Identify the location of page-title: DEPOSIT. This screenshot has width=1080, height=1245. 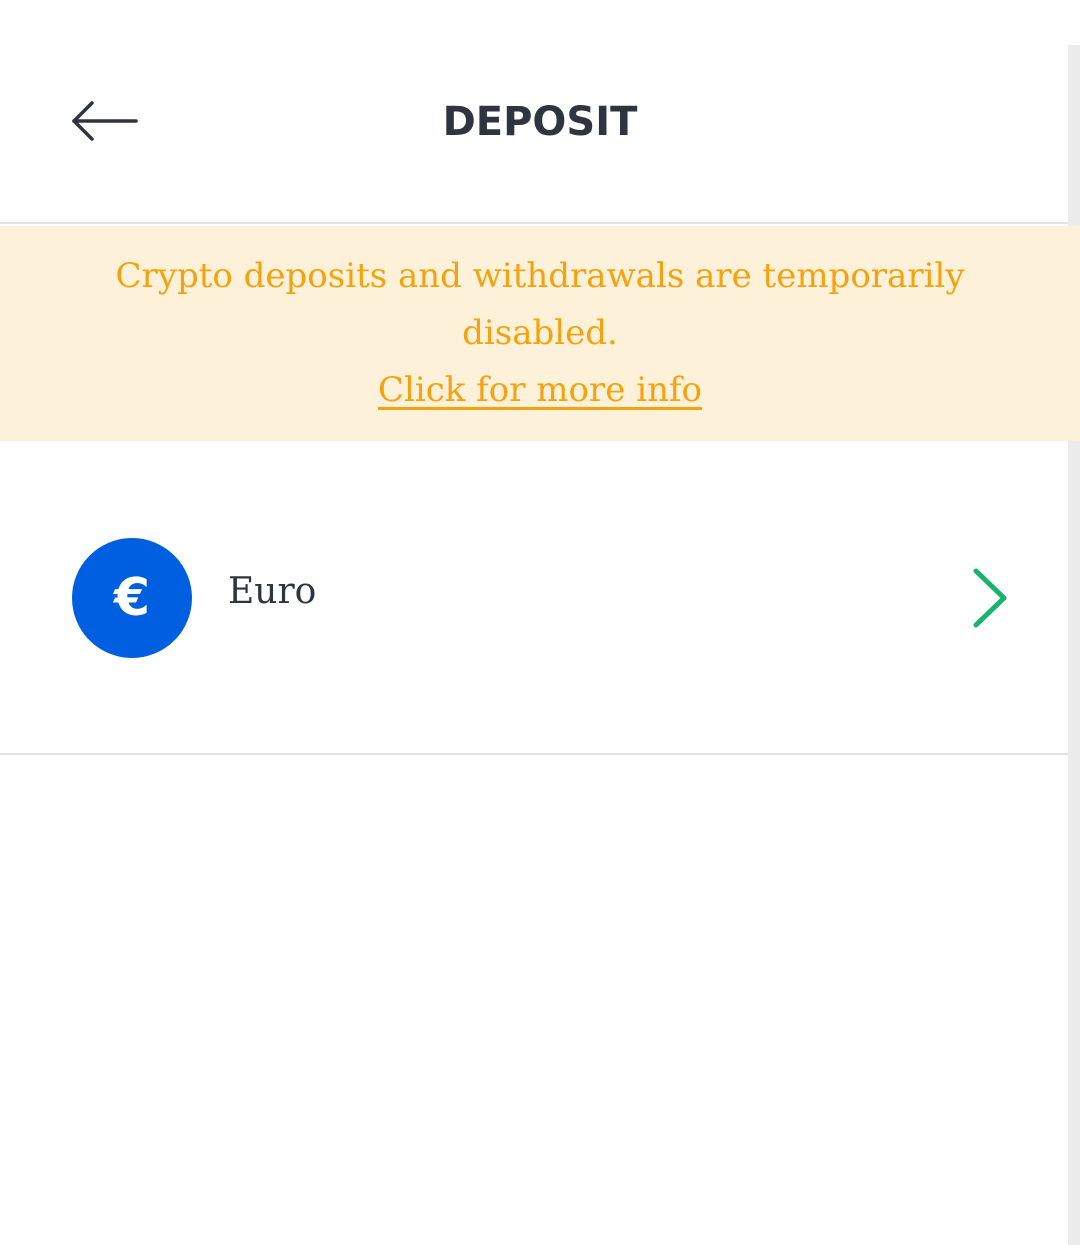
(540, 122).